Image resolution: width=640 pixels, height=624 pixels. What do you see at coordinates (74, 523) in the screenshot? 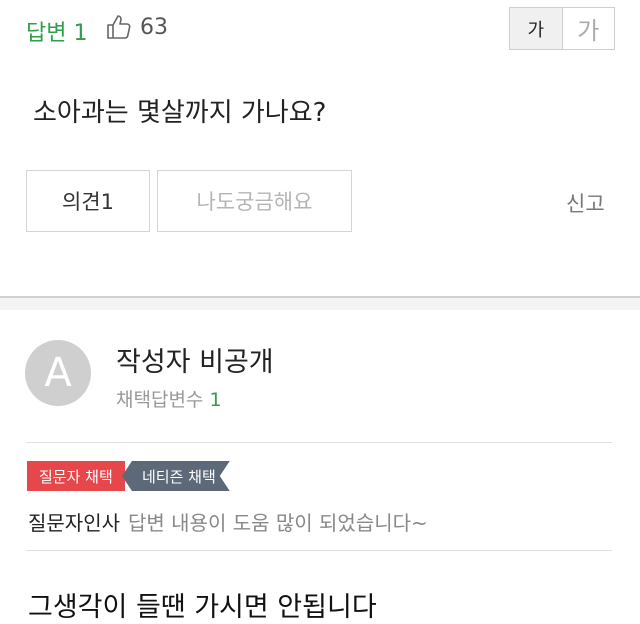
I see `thanks-label: 질문자인사` at bounding box center [74, 523].